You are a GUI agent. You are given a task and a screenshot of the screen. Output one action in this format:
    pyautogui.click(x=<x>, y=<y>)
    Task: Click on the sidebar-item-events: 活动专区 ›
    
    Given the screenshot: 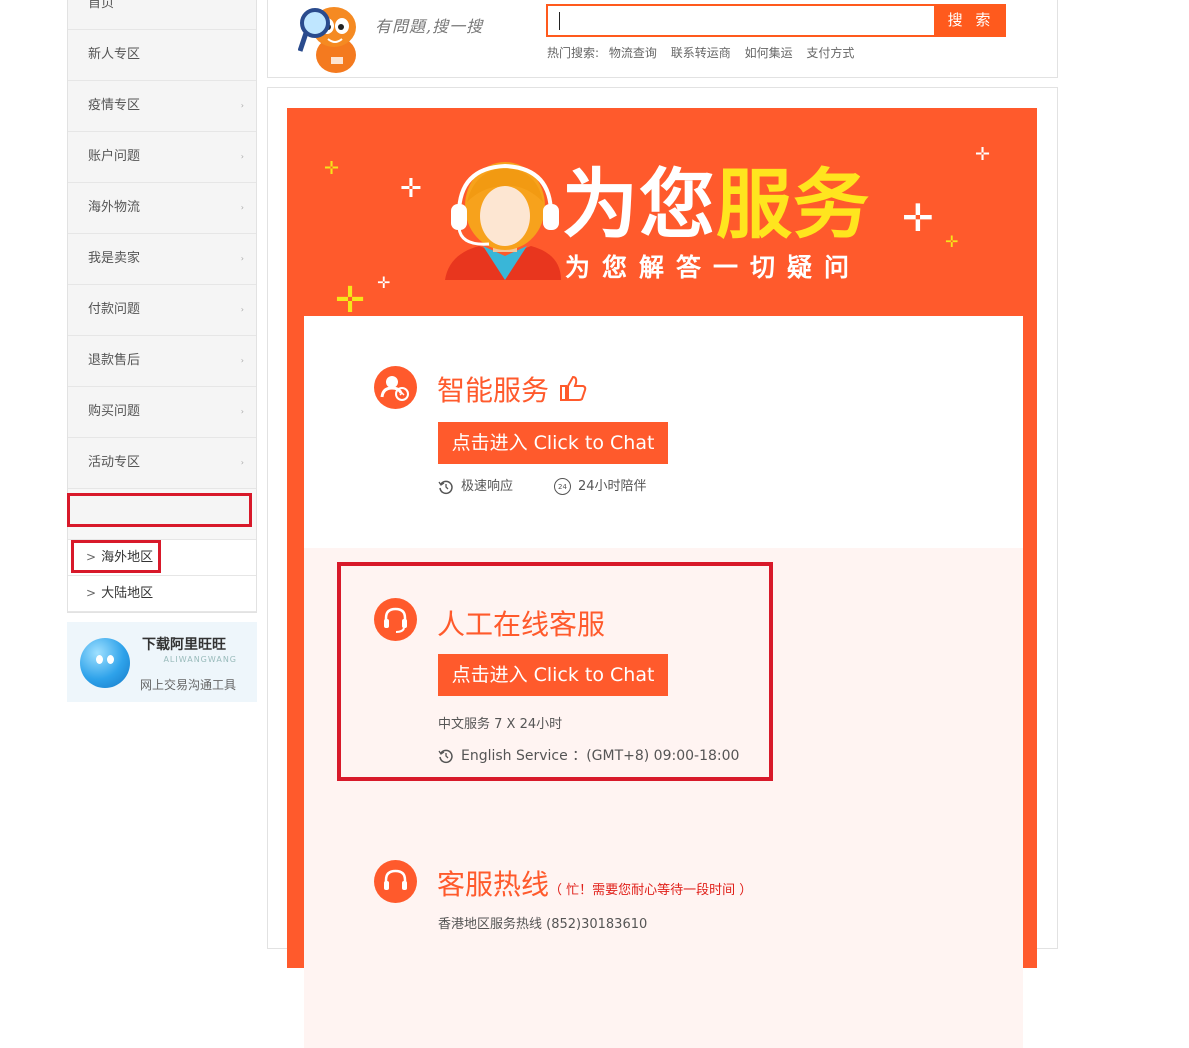 What is the action you would take?
    pyautogui.click(x=162, y=463)
    